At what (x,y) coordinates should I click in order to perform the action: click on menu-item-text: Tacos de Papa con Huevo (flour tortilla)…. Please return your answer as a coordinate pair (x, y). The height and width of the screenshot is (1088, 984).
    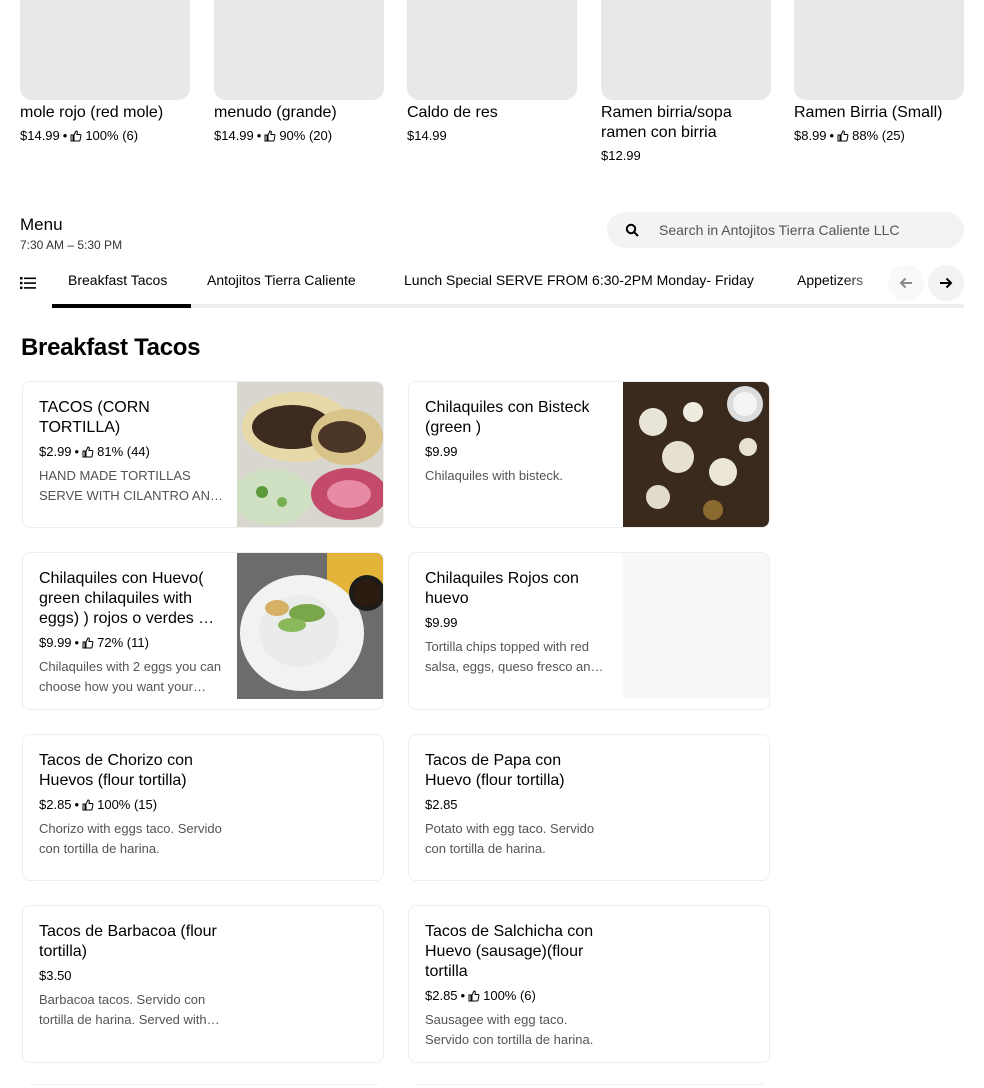
    Looking at the image, I should click on (517, 805).